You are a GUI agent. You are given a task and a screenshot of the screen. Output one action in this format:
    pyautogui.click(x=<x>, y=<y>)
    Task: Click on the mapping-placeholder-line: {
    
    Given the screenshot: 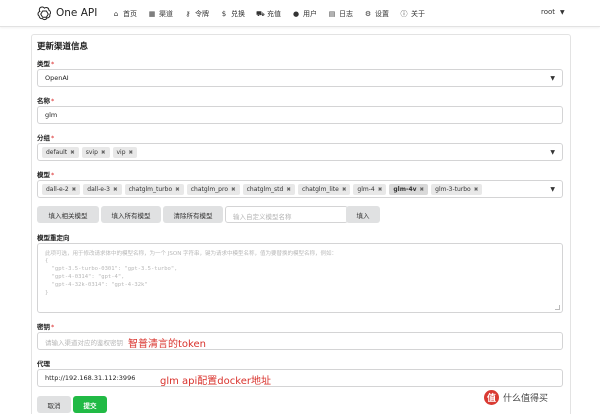 What is the action you would take?
    pyautogui.click(x=47, y=261)
    